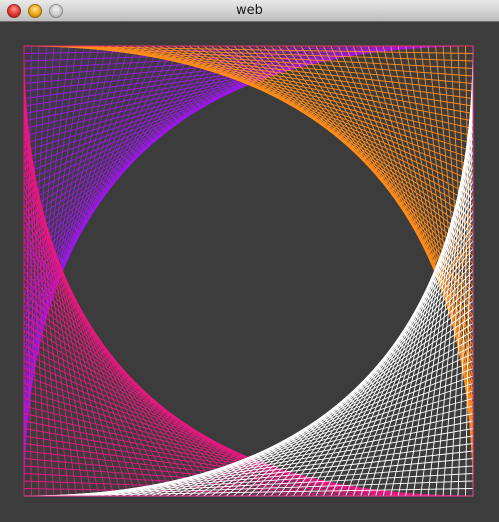 This screenshot has width=499, height=522. I want to click on title-bar: web, so click(249, 11).